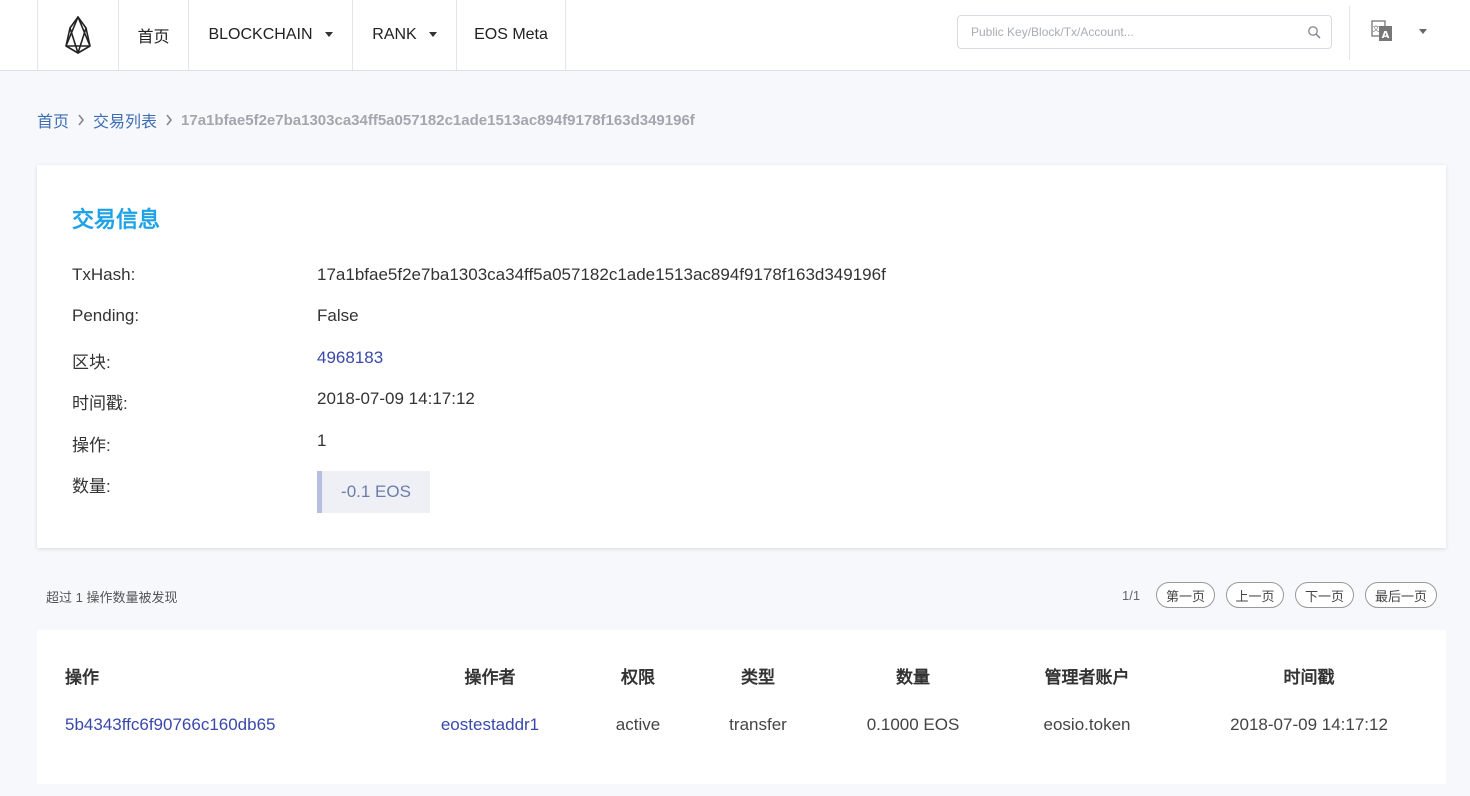 Image resolution: width=1470 pixels, height=796 pixels. Describe the element at coordinates (490, 725) in the screenshot. I see `actor-link: eostestaddr1` at that location.